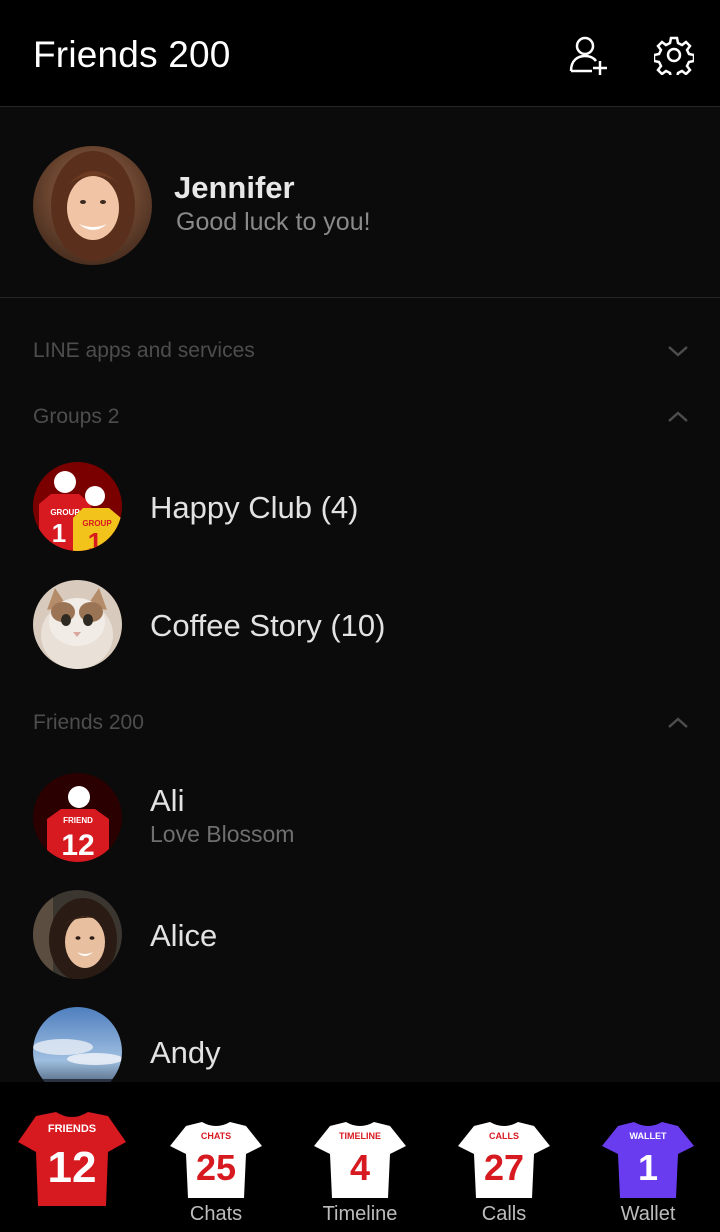 The width and height of the screenshot is (720, 1232). What do you see at coordinates (674, 55) in the screenshot?
I see `gear-icon` at bounding box center [674, 55].